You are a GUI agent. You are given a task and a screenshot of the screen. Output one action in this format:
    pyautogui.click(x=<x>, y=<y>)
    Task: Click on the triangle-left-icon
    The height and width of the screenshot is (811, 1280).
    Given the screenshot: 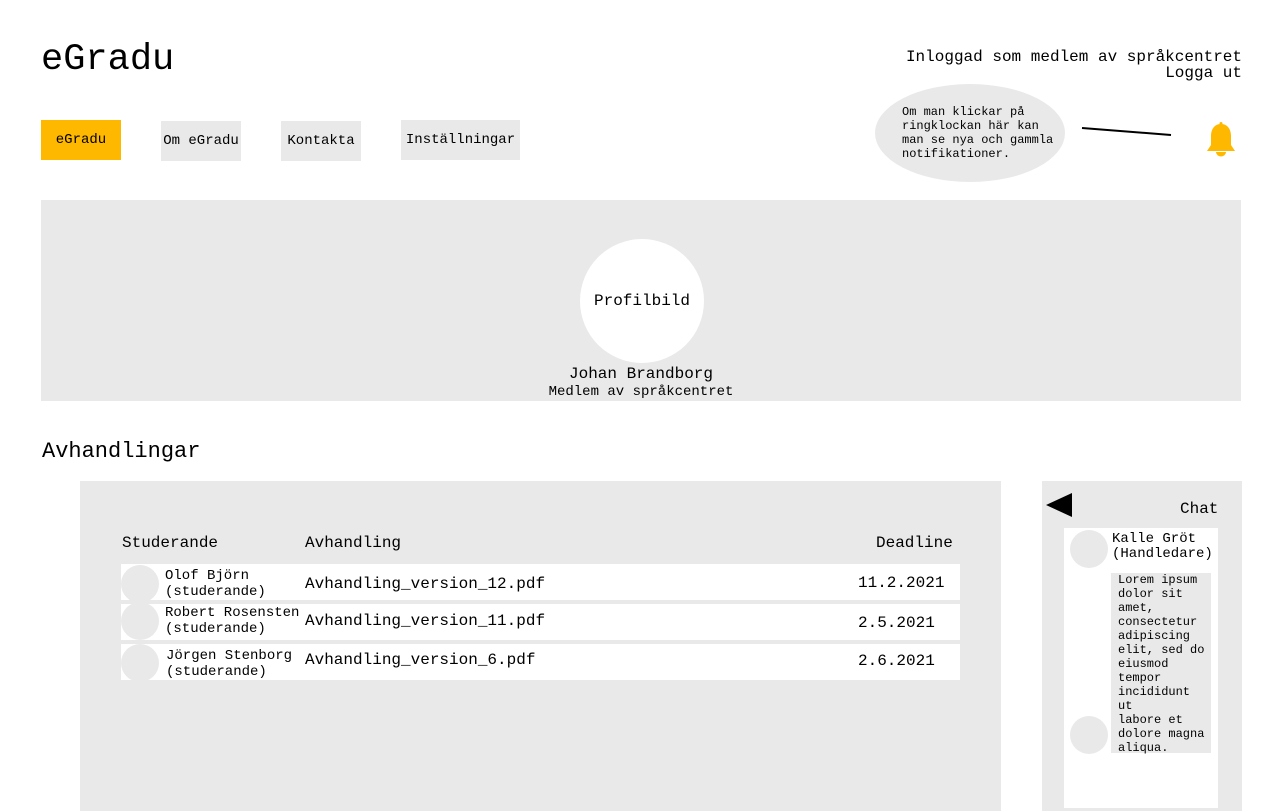 What is the action you would take?
    pyautogui.click(x=1059, y=505)
    